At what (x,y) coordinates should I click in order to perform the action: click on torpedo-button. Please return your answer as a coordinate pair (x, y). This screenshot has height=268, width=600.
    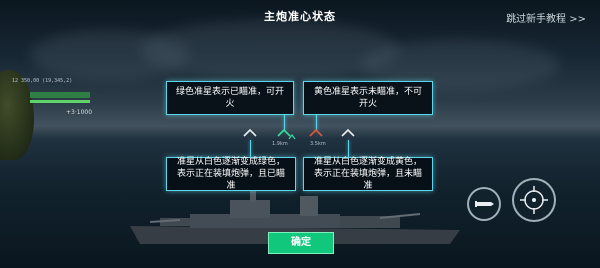
    Looking at the image, I should click on (484, 204).